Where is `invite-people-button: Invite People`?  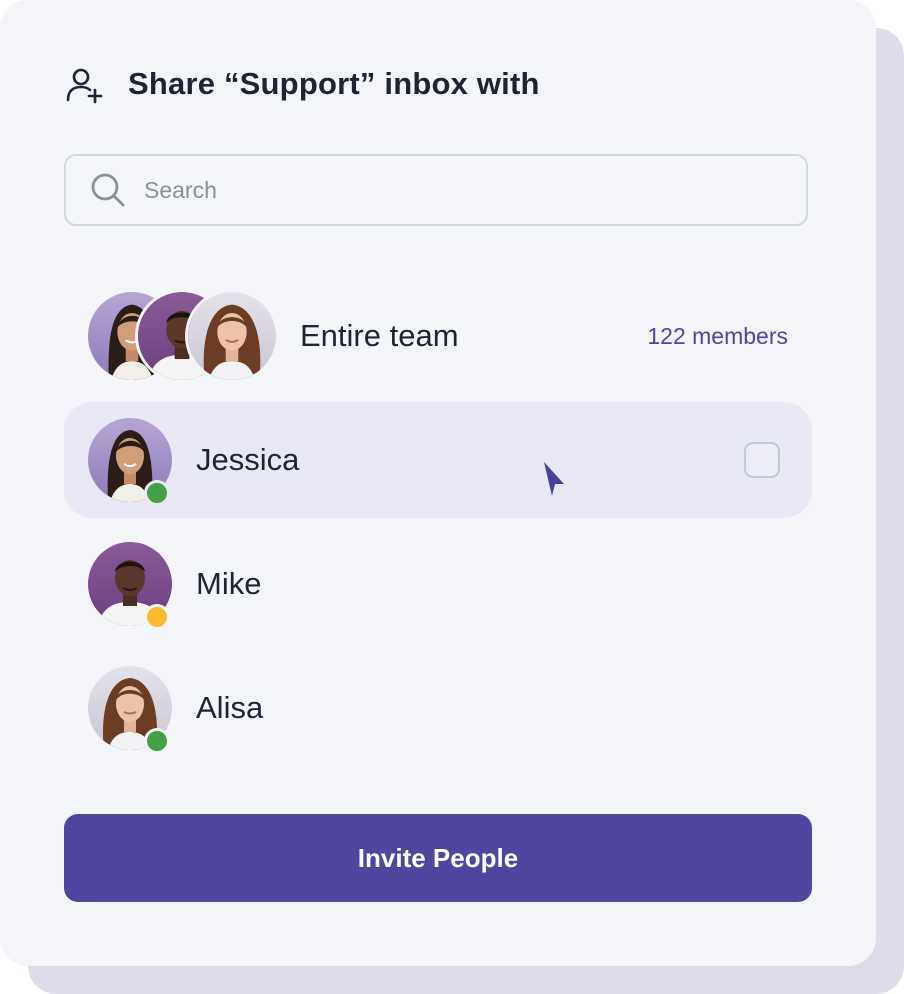 invite-people-button: Invite People is located at coordinates (438, 858).